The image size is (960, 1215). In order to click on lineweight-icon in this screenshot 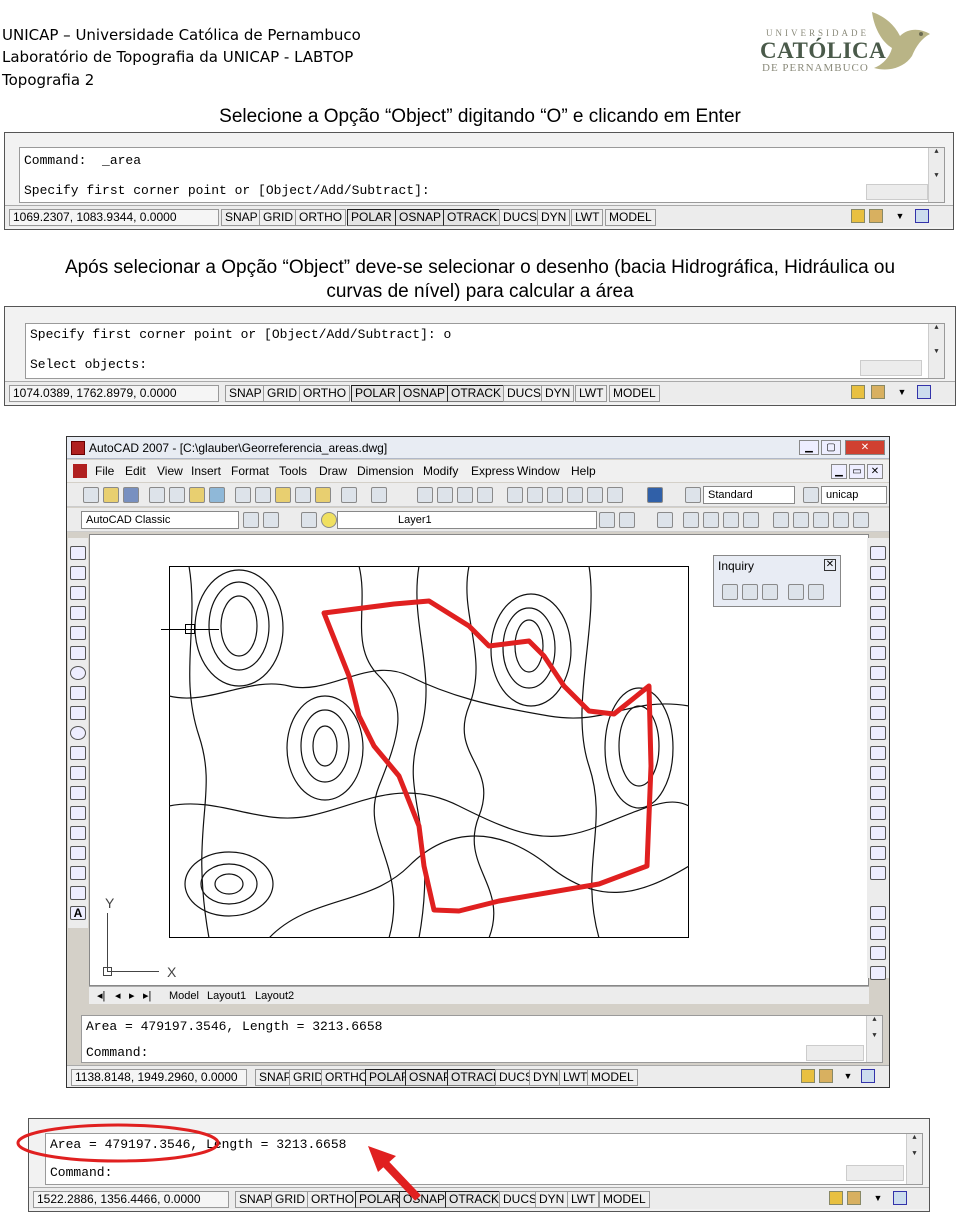, I will do `click(711, 520)`.